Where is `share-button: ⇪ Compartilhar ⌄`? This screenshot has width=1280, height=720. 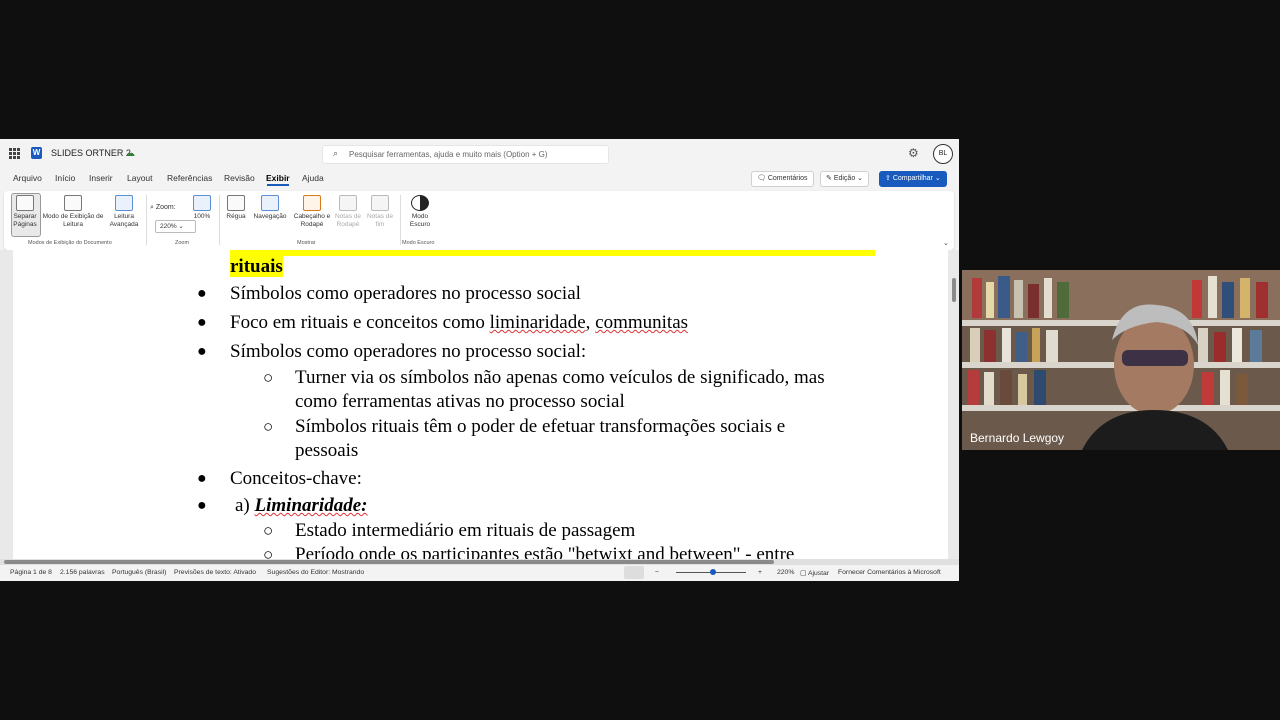 share-button: ⇪ Compartilhar ⌄ is located at coordinates (913, 179).